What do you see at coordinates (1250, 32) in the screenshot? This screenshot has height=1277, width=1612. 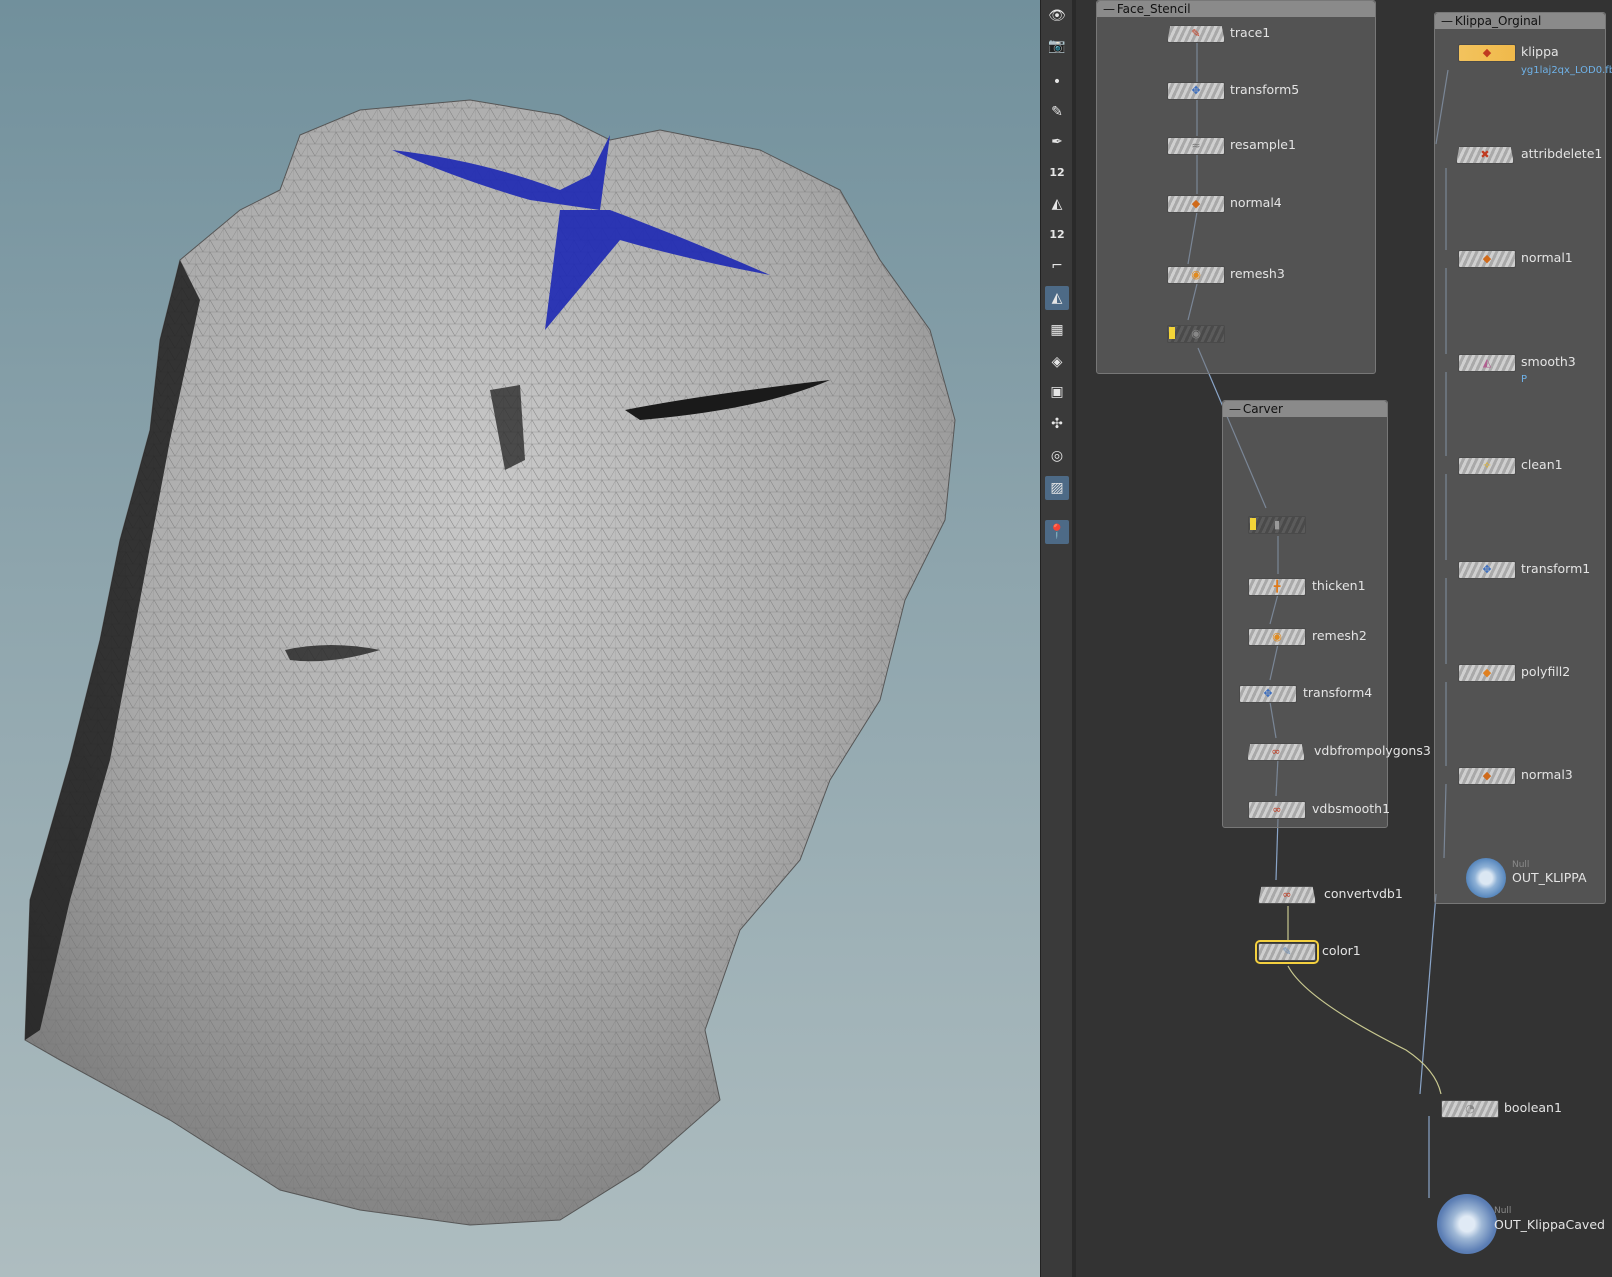 I see `node-trace1-label: trace1` at bounding box center [1250, 32].